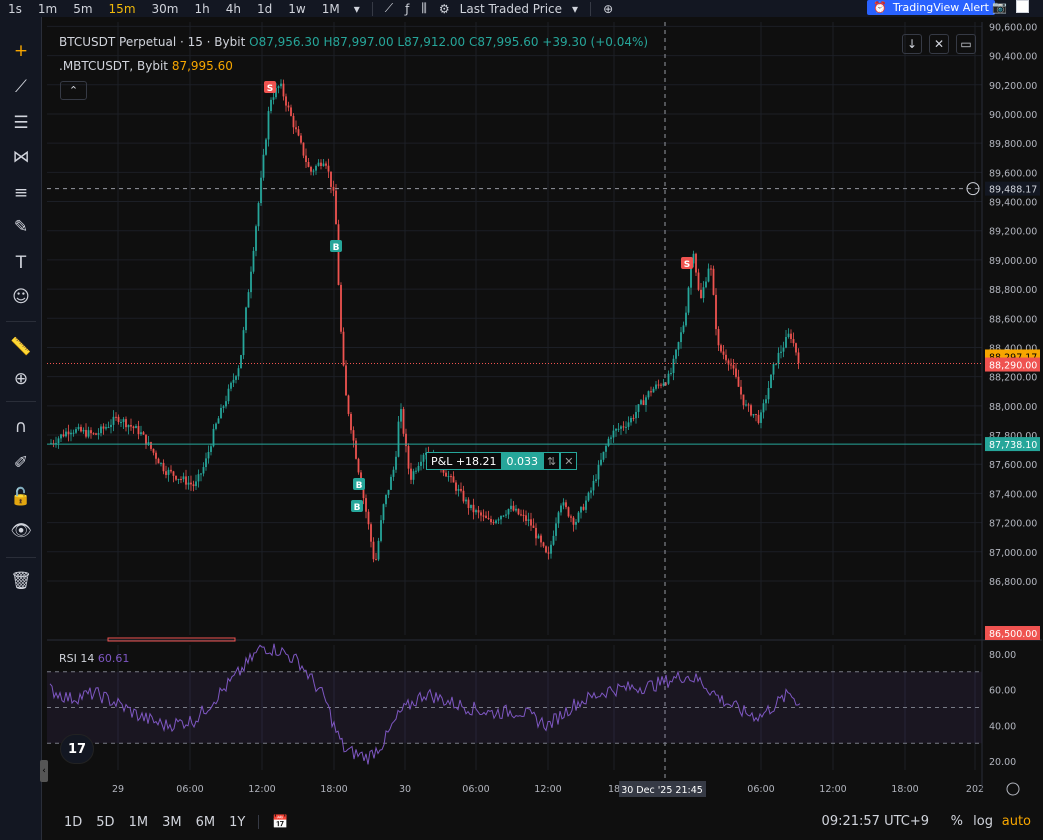  Describe the element at coordinates (1013, 190) in the screenshot. I see `crosshair-price-label-text: 89,488.17` at that location.